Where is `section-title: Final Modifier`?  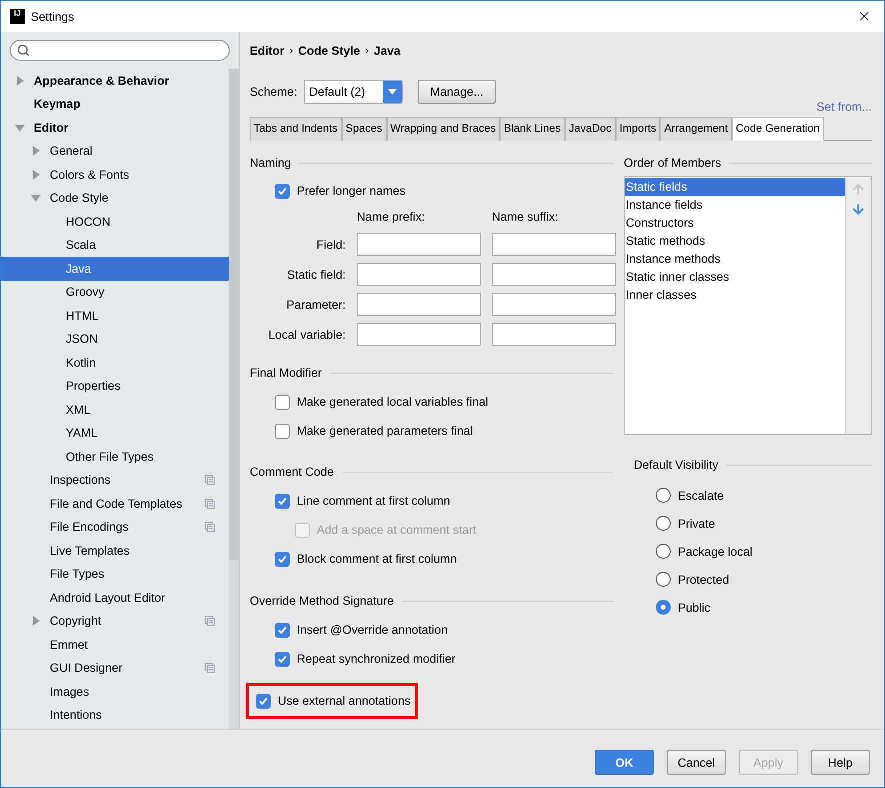 section-title: Final Modifier is located at coordinates (286, 373).